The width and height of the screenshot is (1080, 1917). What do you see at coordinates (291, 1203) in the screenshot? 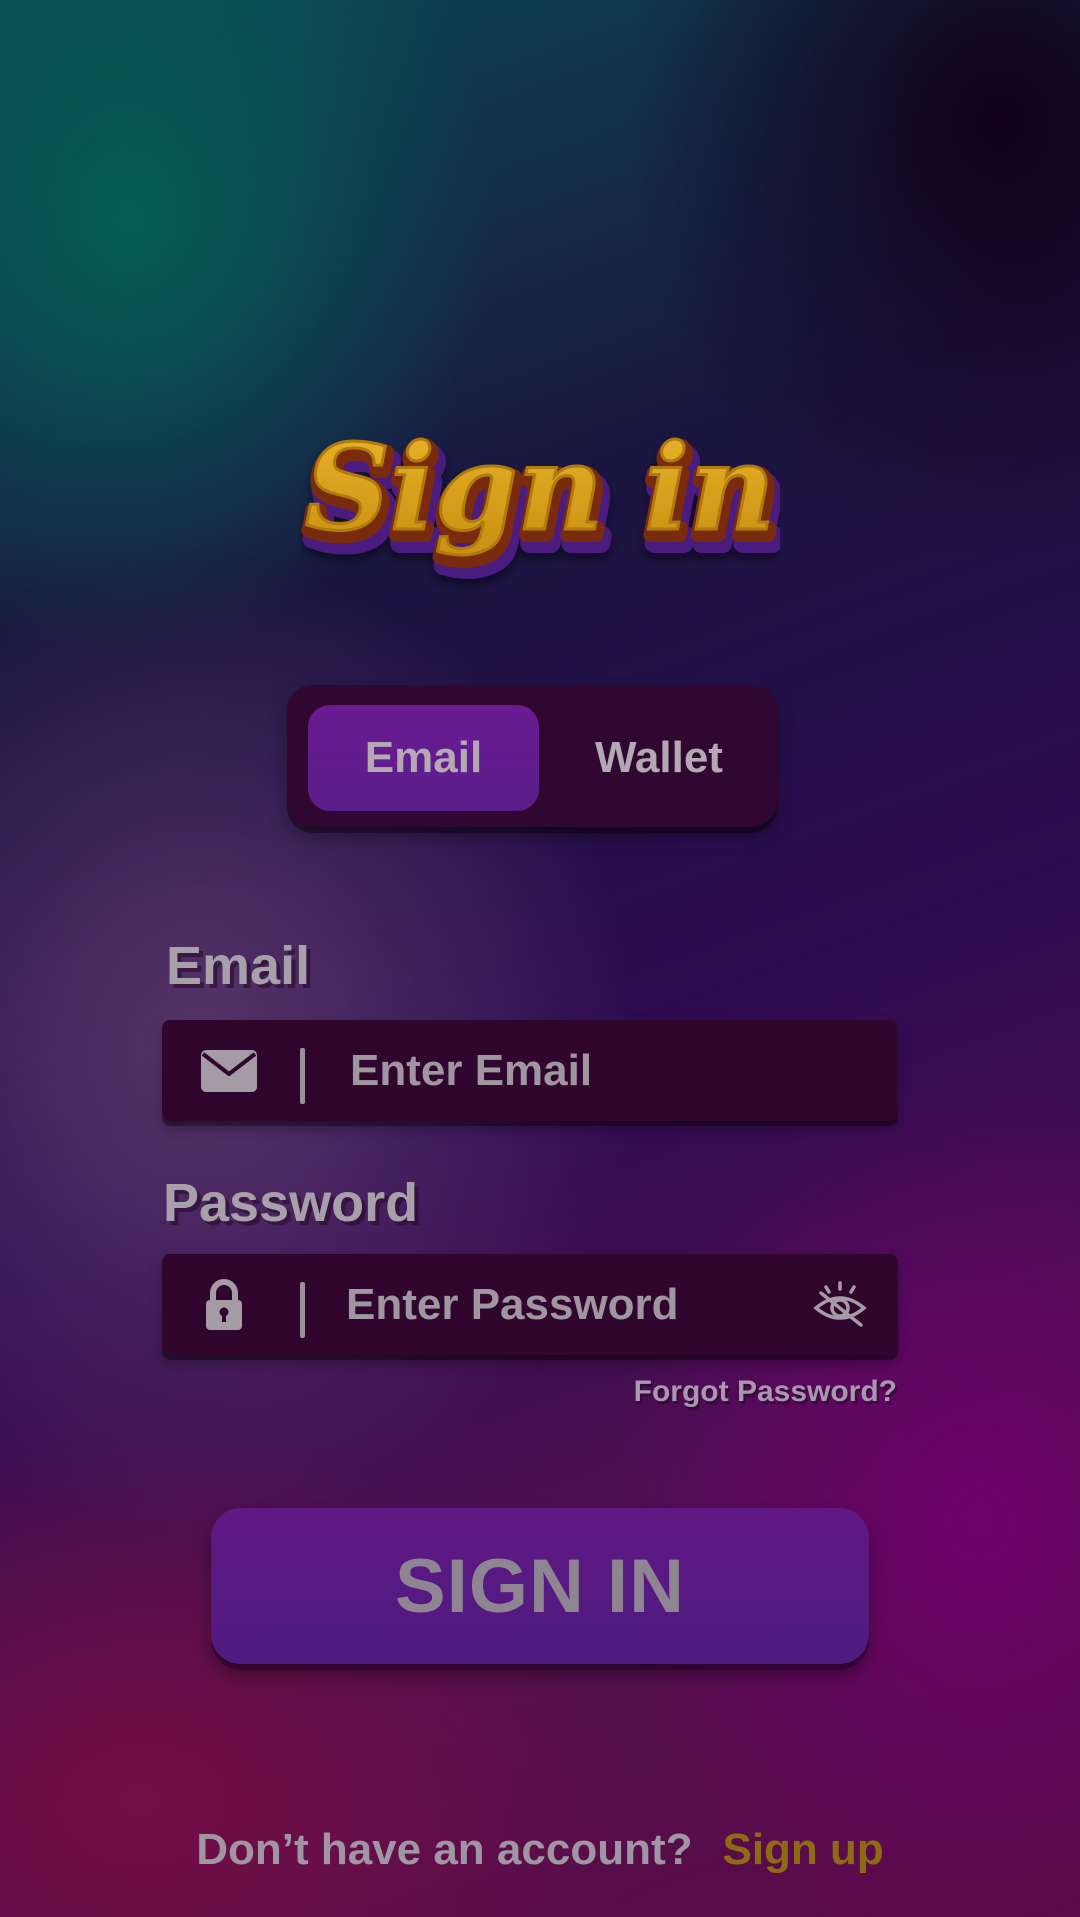
I see `password-label: Password` at bounding box center [291, 1203].